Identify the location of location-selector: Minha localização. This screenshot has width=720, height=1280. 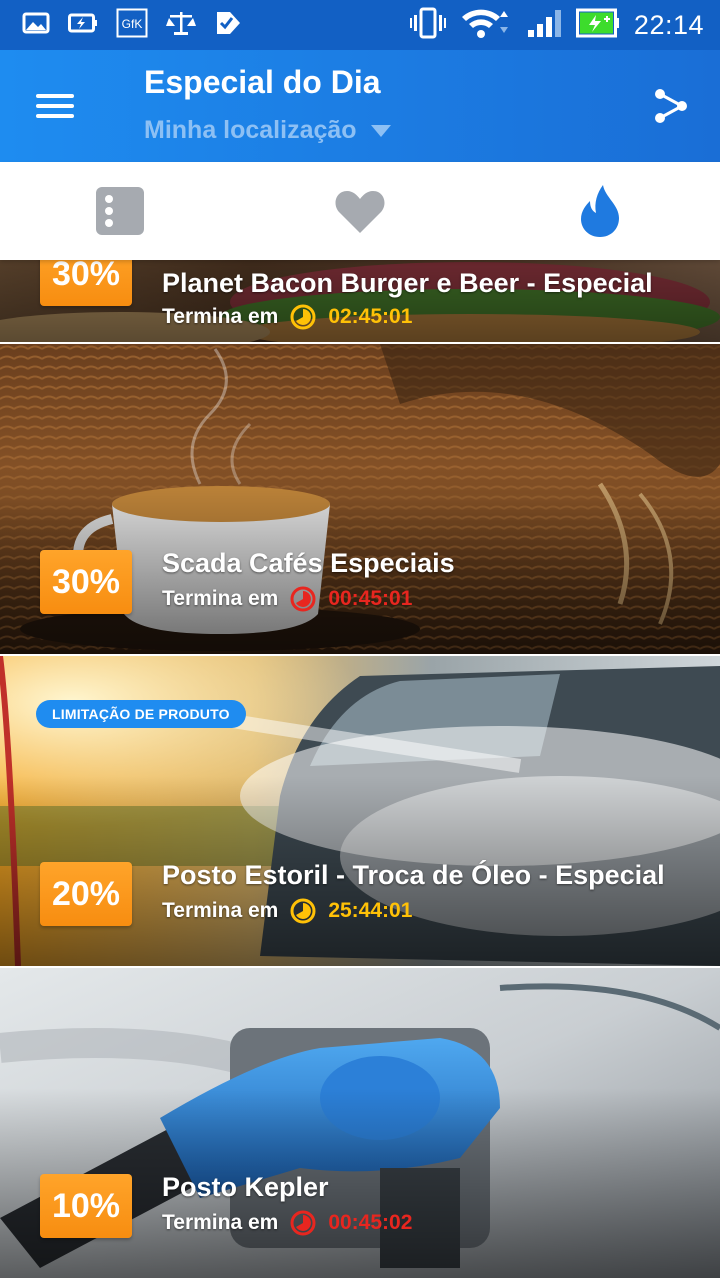
(267, 130).